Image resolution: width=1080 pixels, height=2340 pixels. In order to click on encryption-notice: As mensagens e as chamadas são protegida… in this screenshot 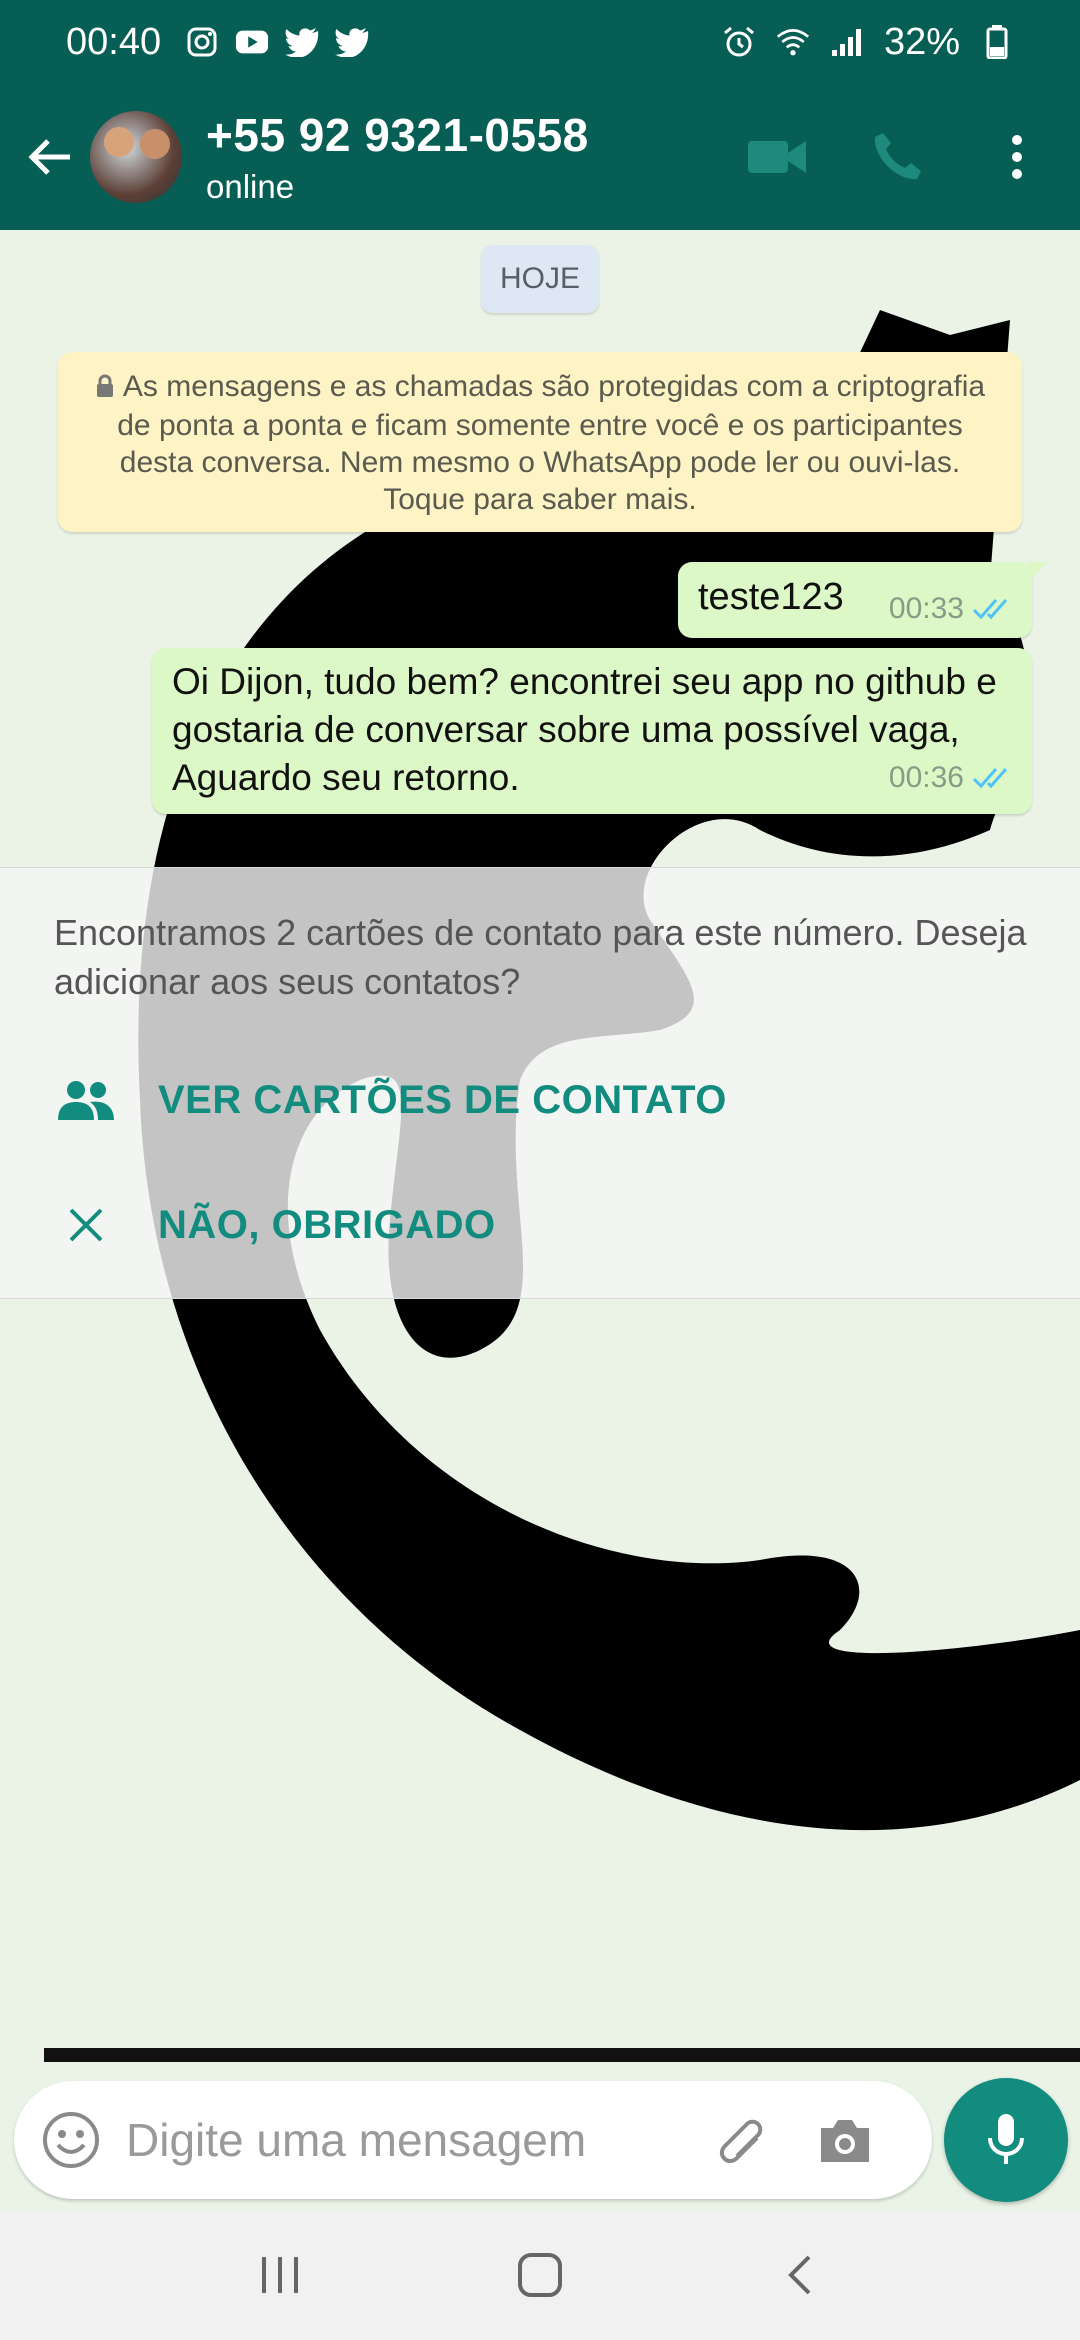, I will do `click(540, 442)`.